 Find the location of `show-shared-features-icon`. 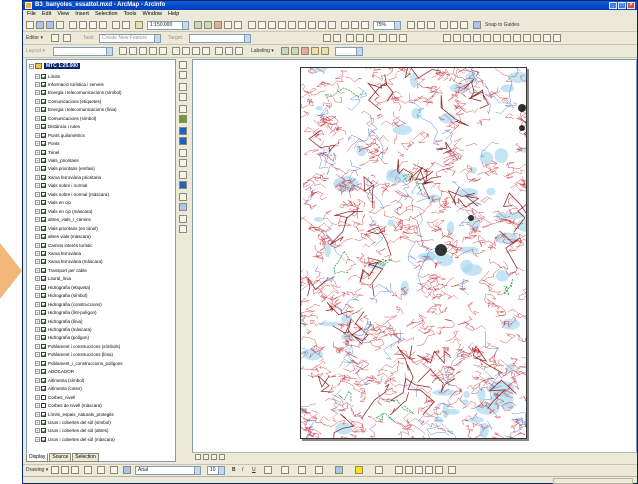

show-shared-features-icon is located at coordinates (383, 38).